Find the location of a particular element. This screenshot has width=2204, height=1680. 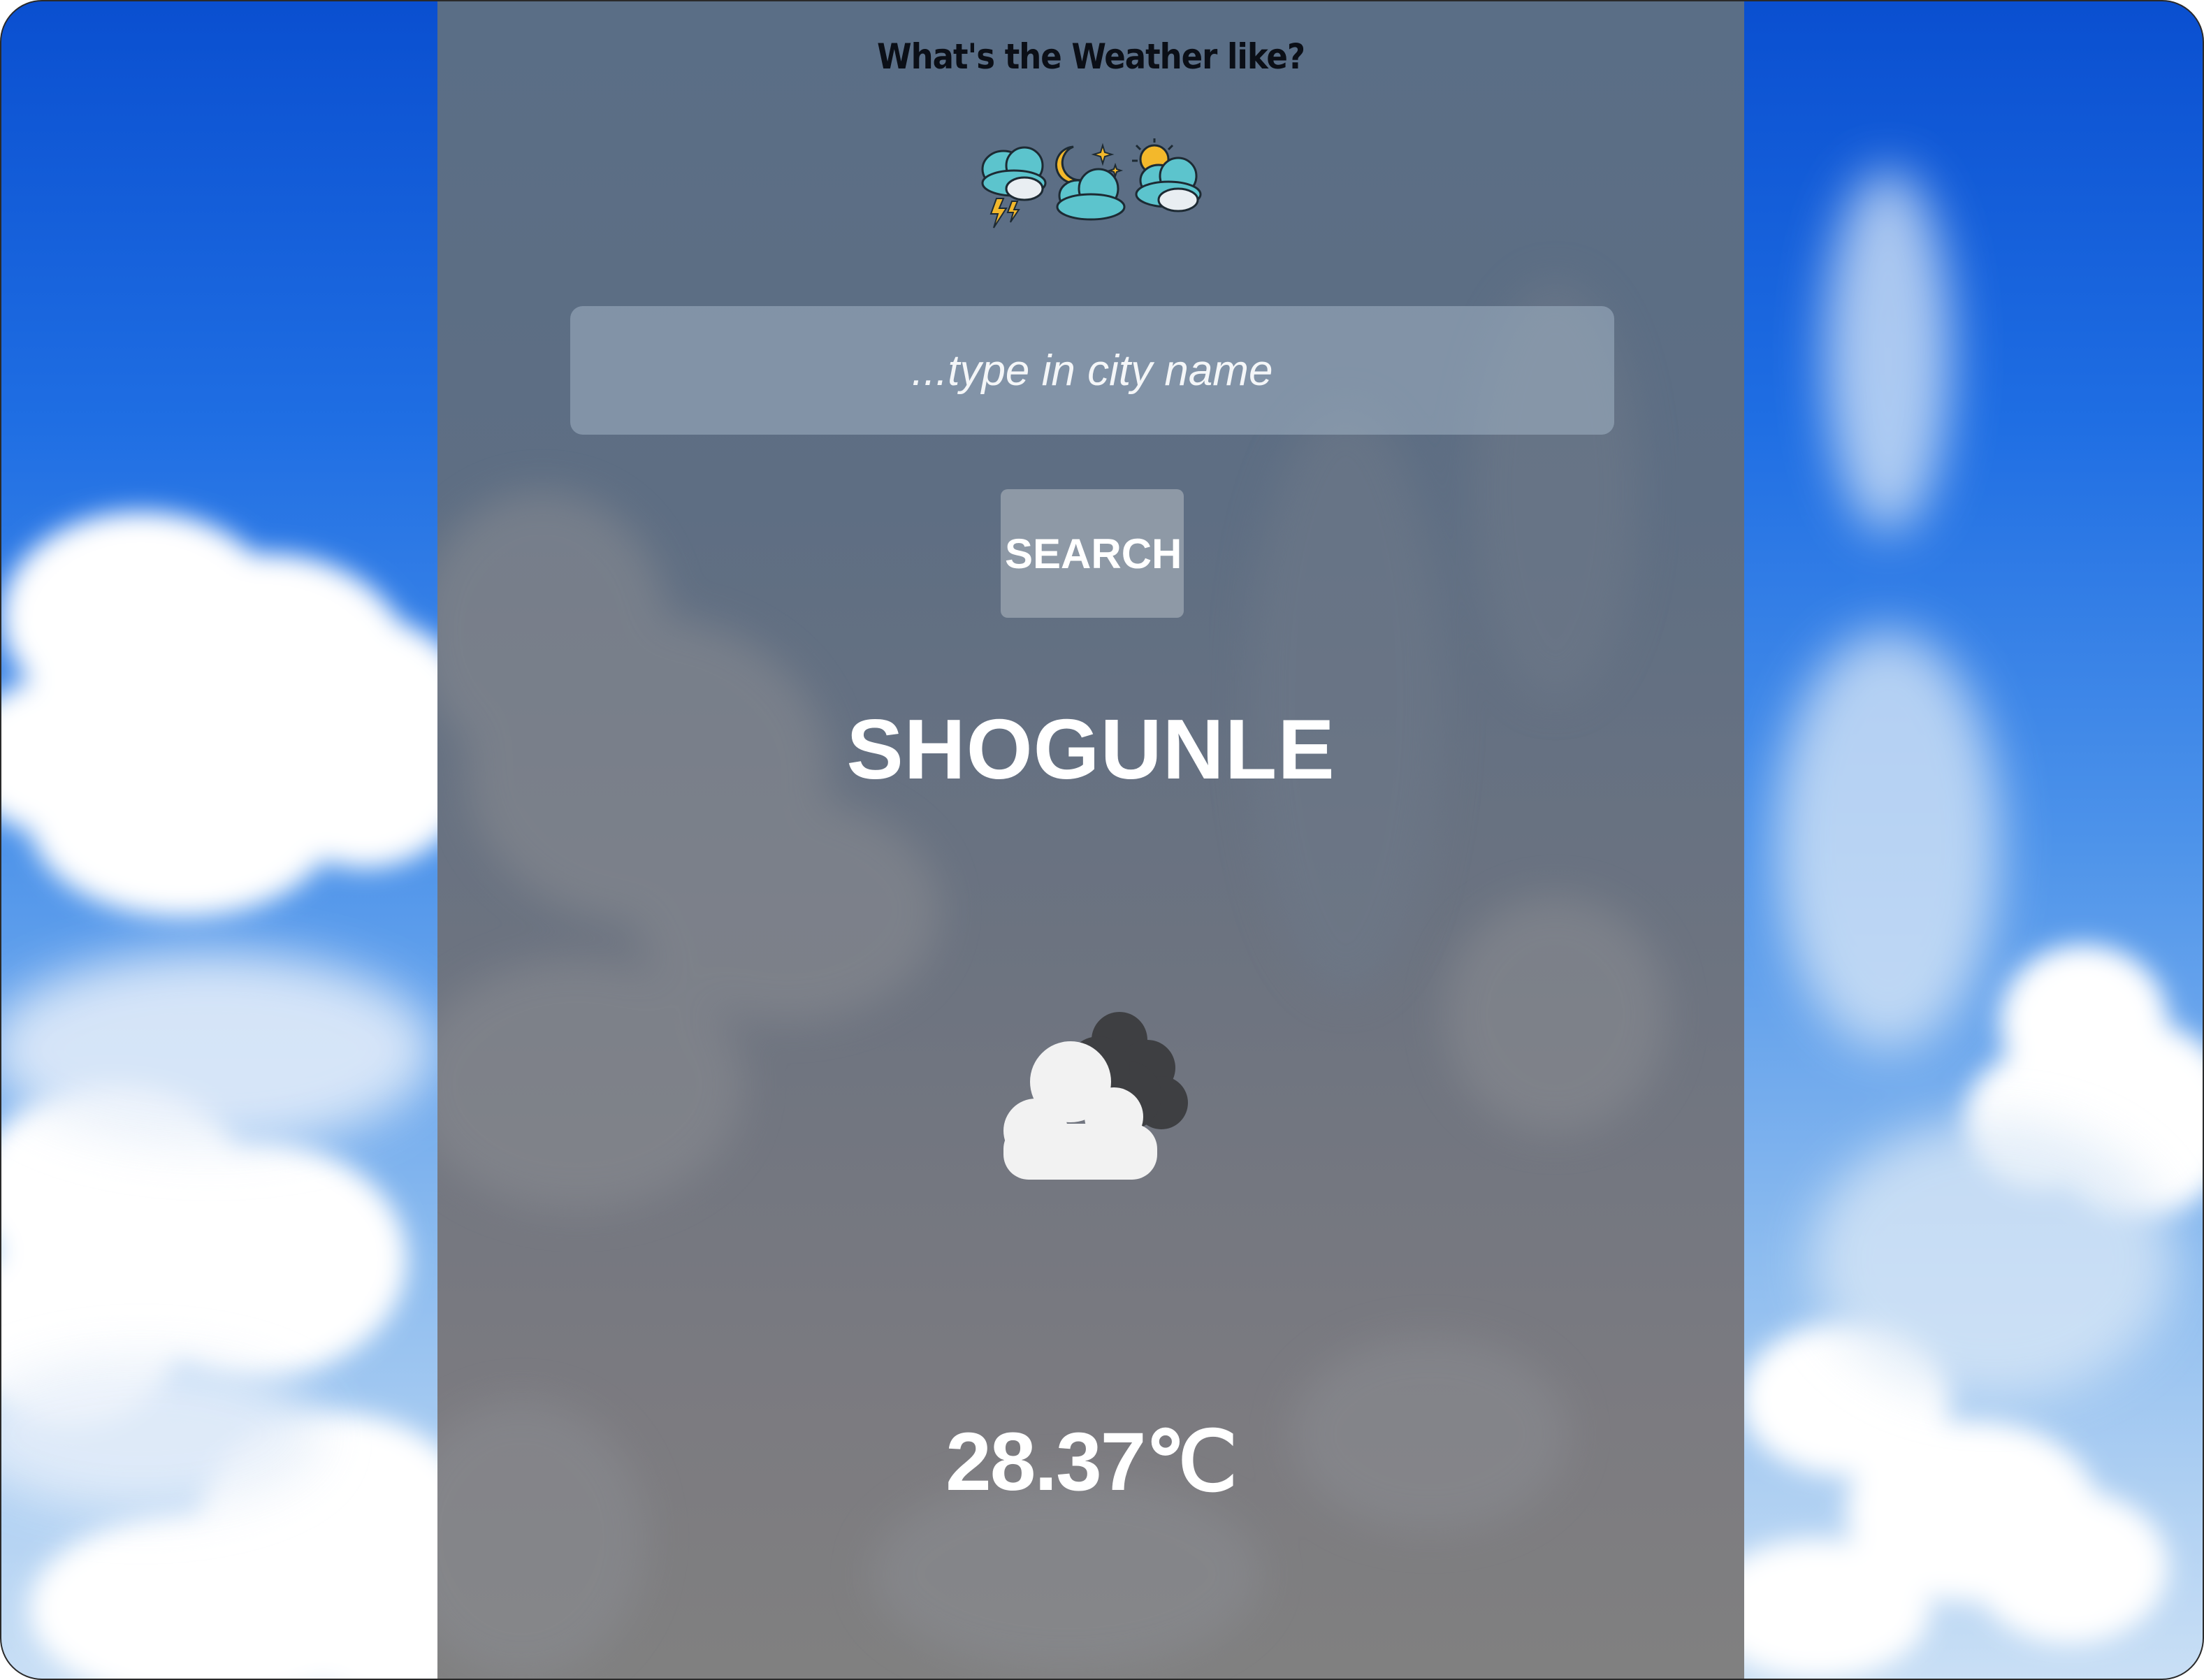

search-button: SEARCH is located at coordinates (1093, 553).